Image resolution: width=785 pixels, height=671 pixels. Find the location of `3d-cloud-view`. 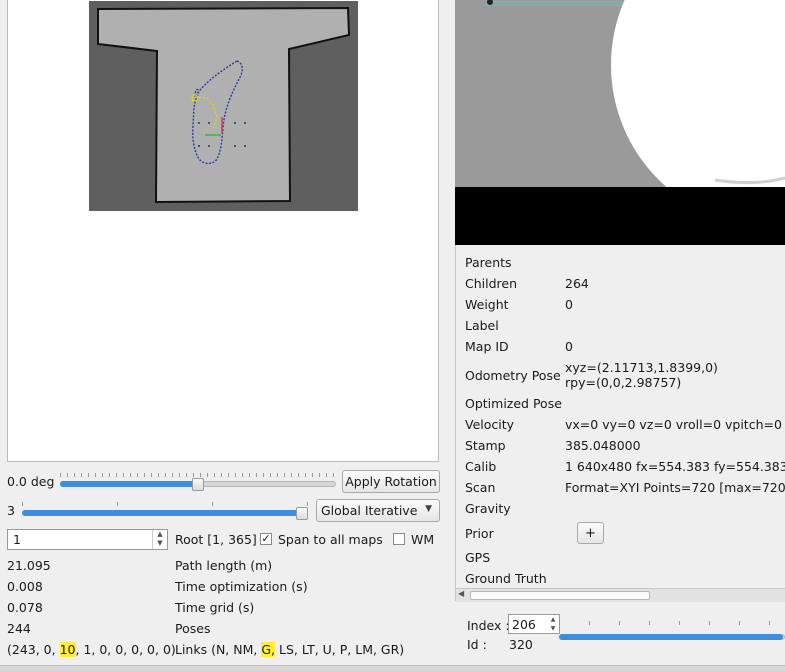

3d-cloud-view is located at coordinates (620, 93).